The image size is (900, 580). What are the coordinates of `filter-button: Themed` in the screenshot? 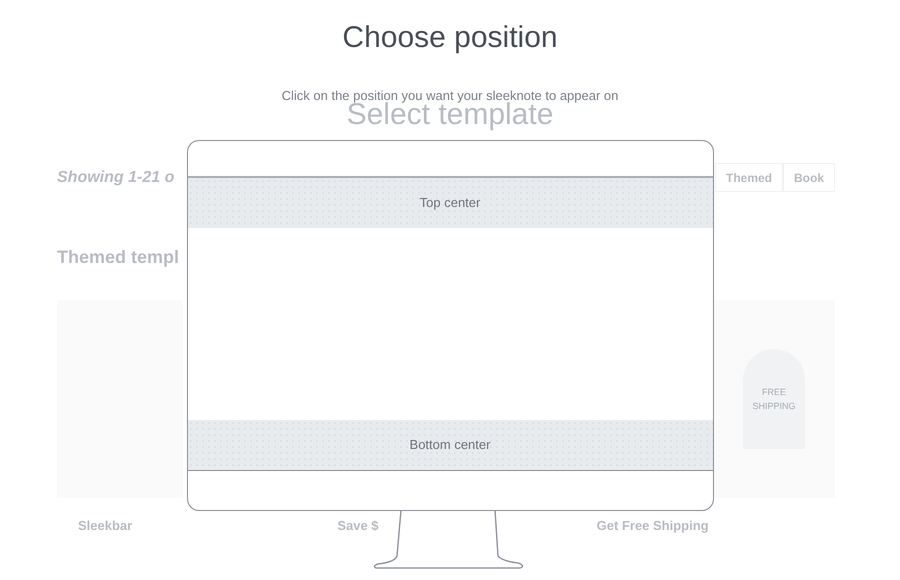 It's located at (748, 177).